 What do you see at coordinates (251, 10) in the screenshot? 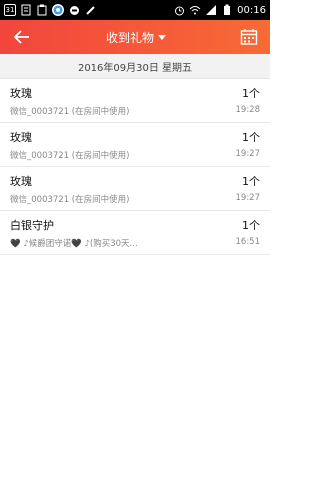
I see `status-time: 00:16` at bounding box center [251, 10].